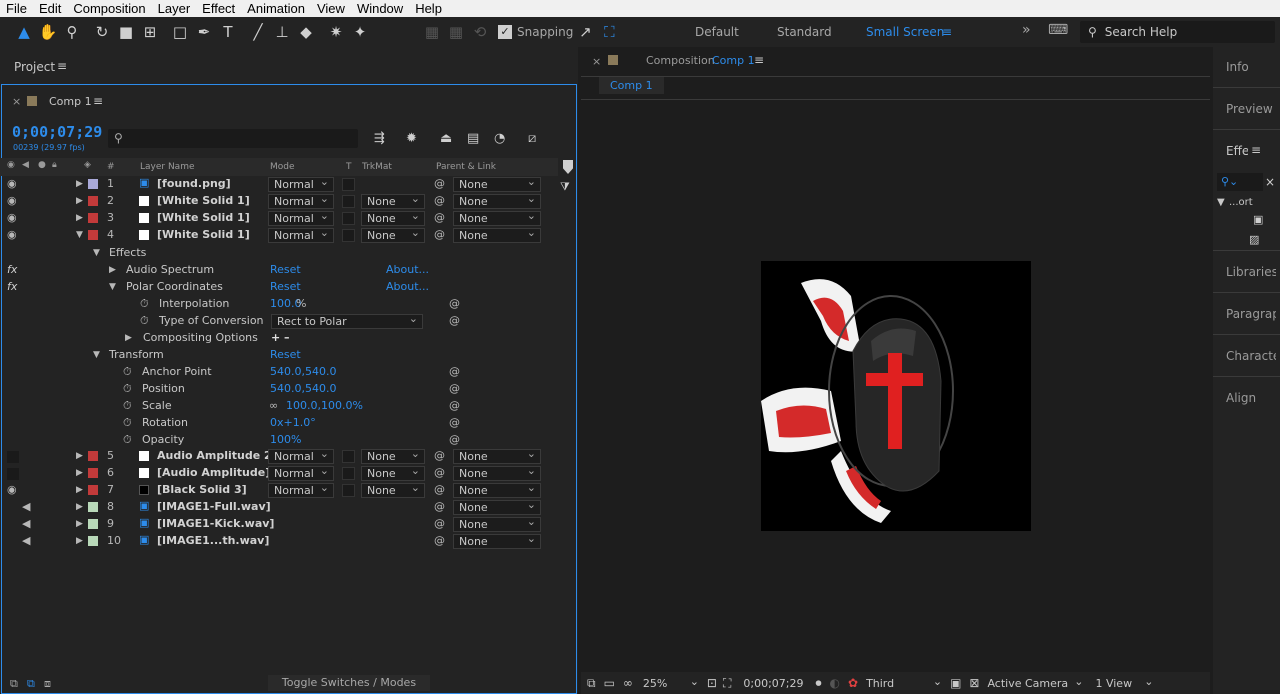  Describe the element at coordinates (258, 32) in the screenshot. I see `brush-tool-icon: ╱` at that location.